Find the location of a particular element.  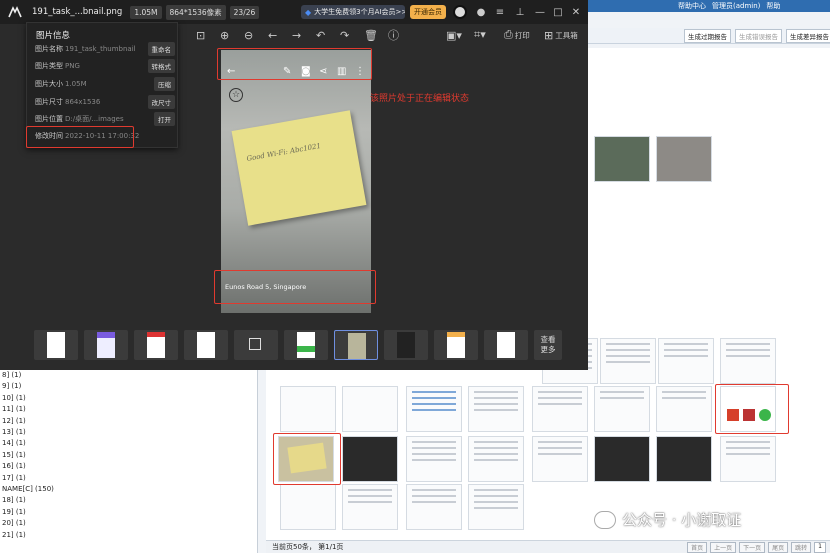

previous-arrow-icon: ← is located at coordinates (272, 35).